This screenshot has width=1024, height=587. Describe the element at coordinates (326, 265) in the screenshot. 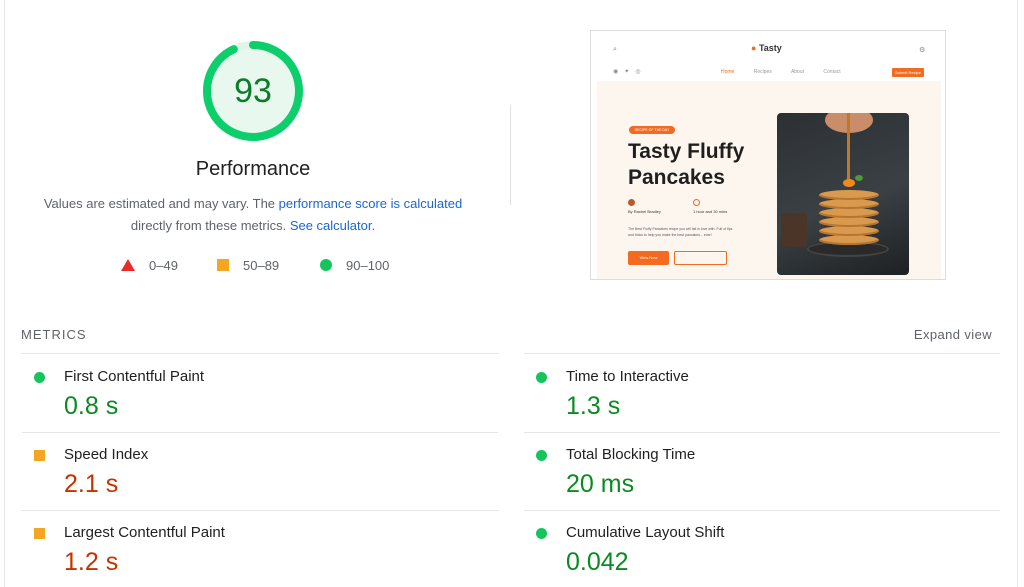

I see `circle-icon` at that location.